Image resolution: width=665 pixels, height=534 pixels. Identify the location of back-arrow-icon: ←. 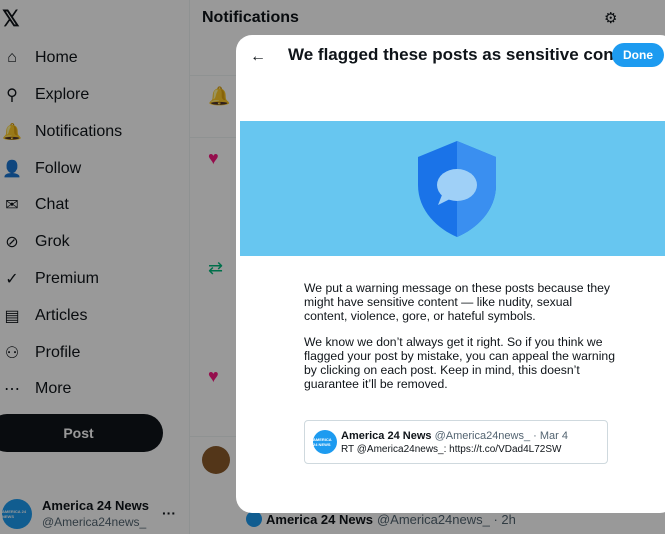
(258, 57).